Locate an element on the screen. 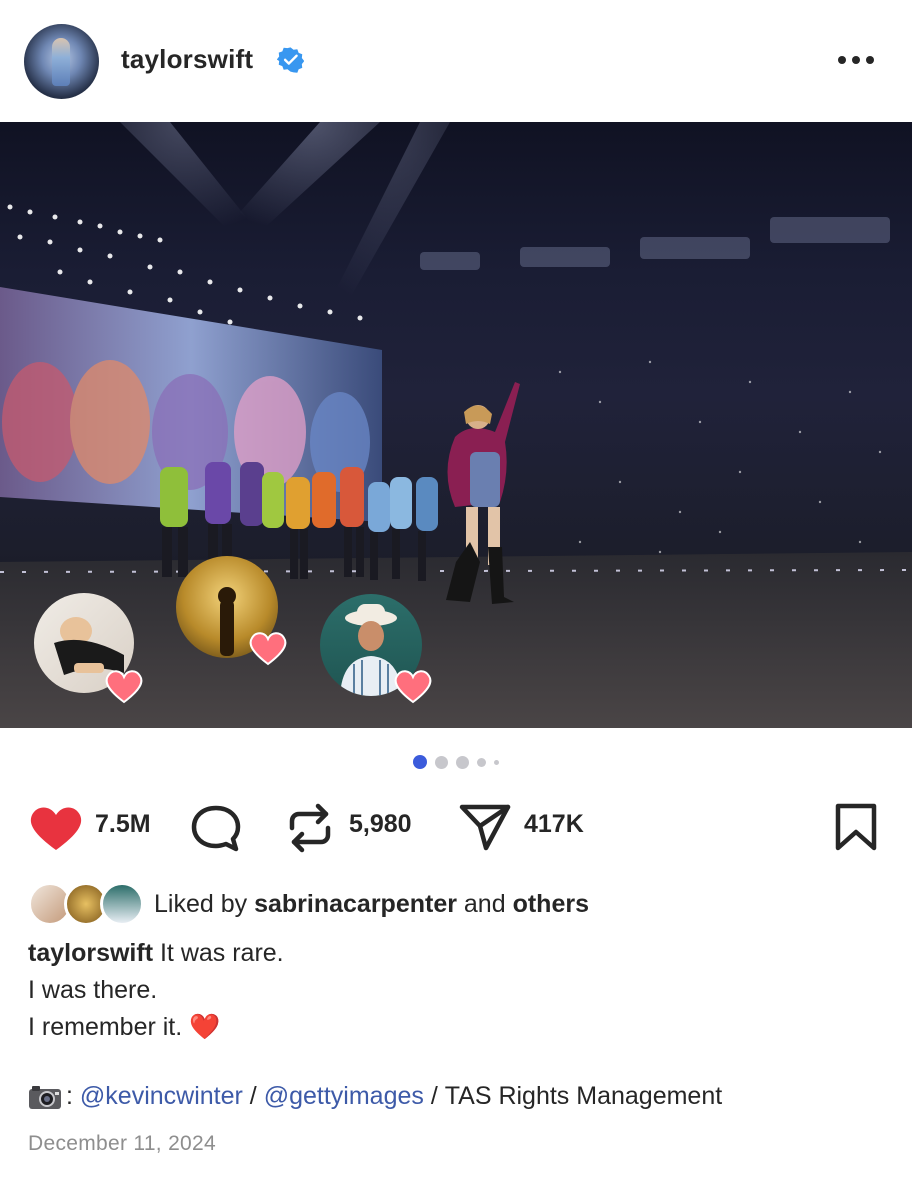 The height and width of the screenshot is (1200, 912). credit-rights: TAS Rights Management is located at coordinates (583, 1096).